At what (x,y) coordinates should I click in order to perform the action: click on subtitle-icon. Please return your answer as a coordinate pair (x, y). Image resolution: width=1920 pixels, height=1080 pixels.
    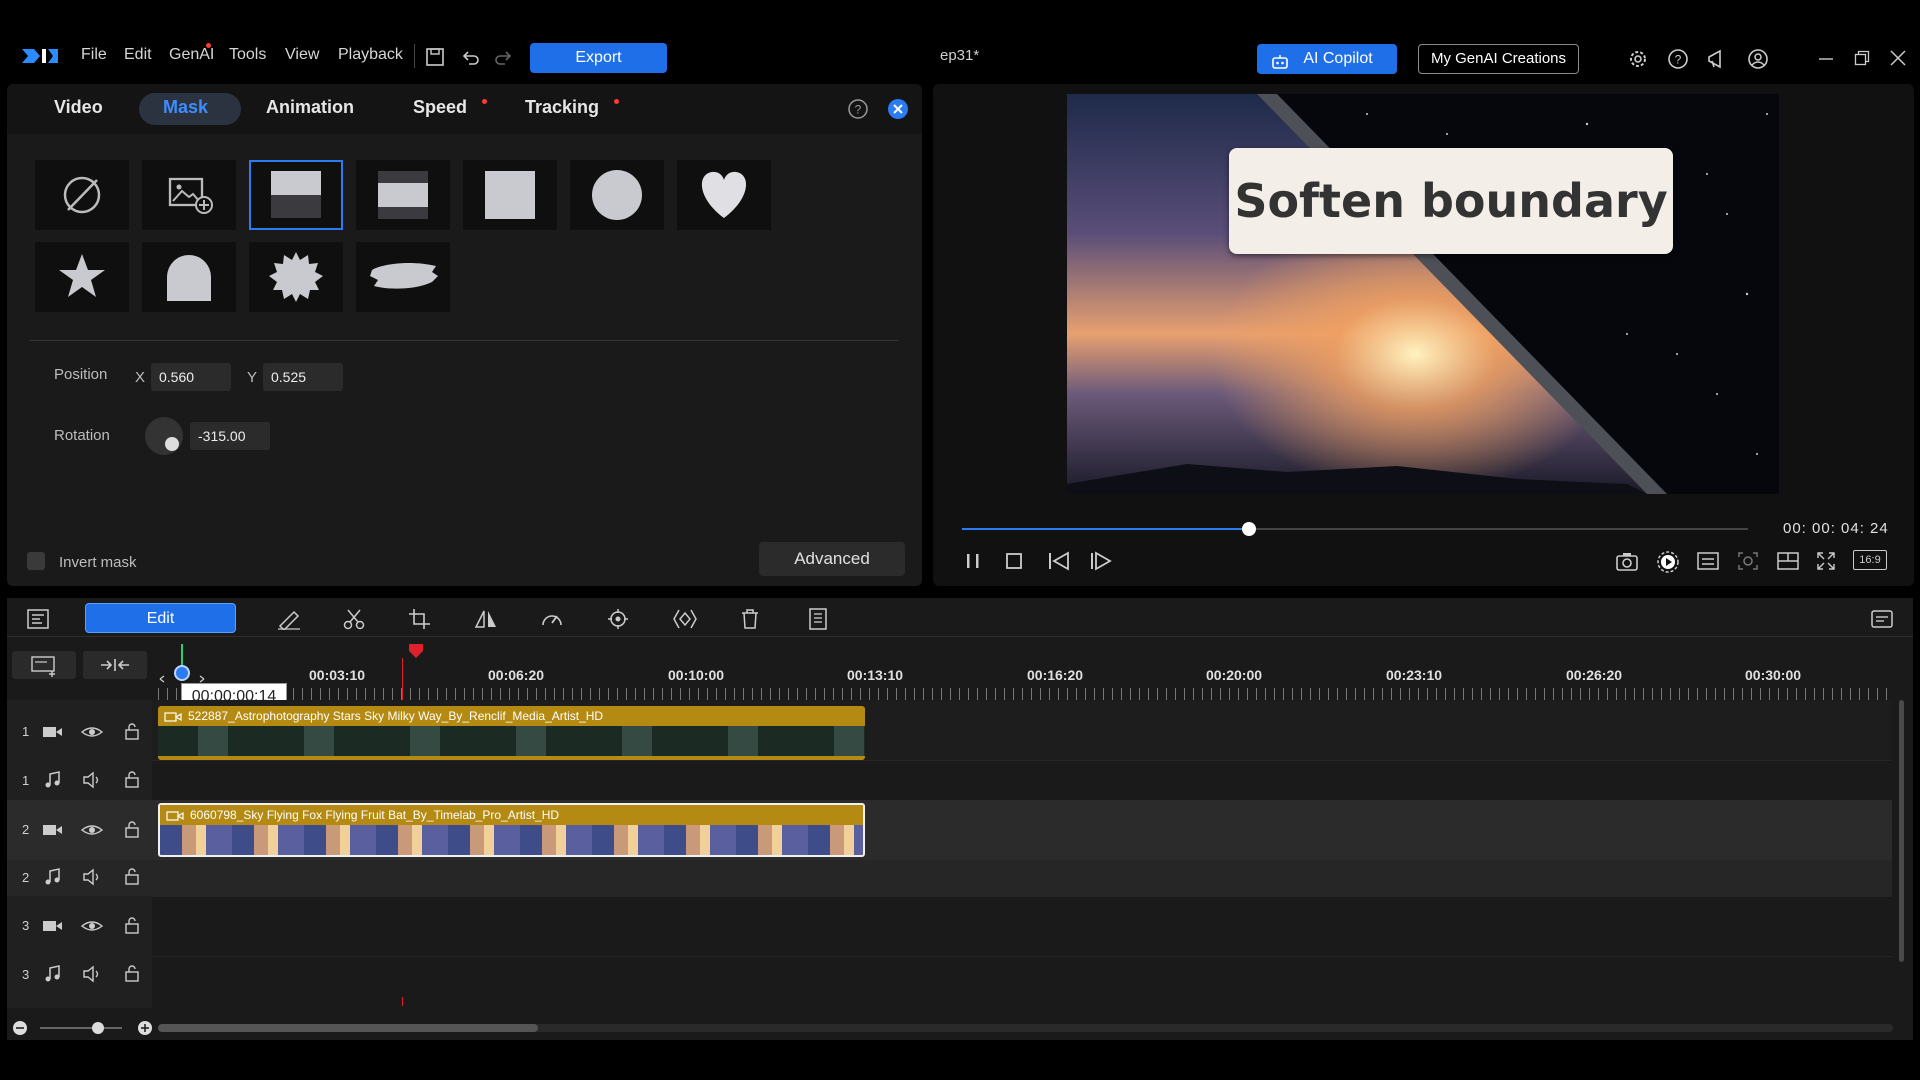
    Looking at the image, I should click on (1708, 563).